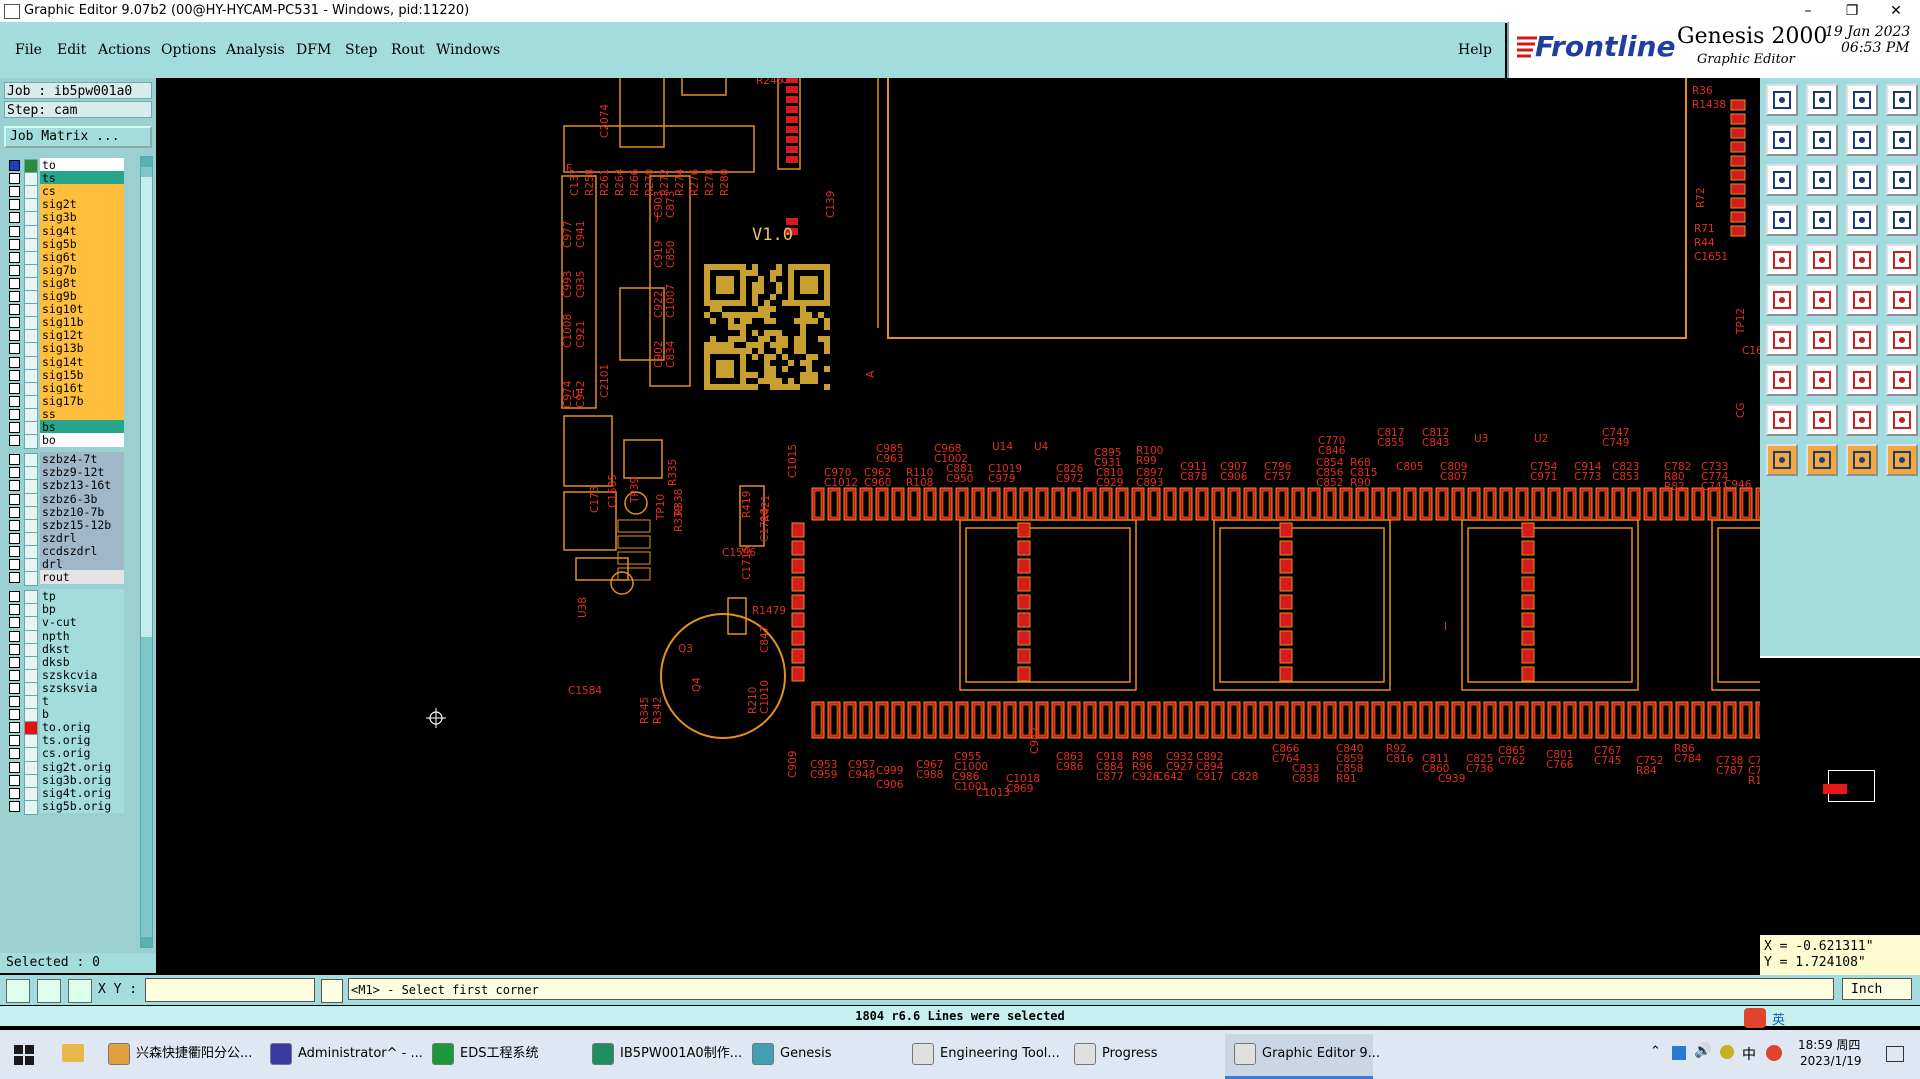 This screenshot has height=1079, width=1920. What do you see at coordinates (28, 50) in the screenshot?
I see `menu-file: File` at bounding box center [28, 50].